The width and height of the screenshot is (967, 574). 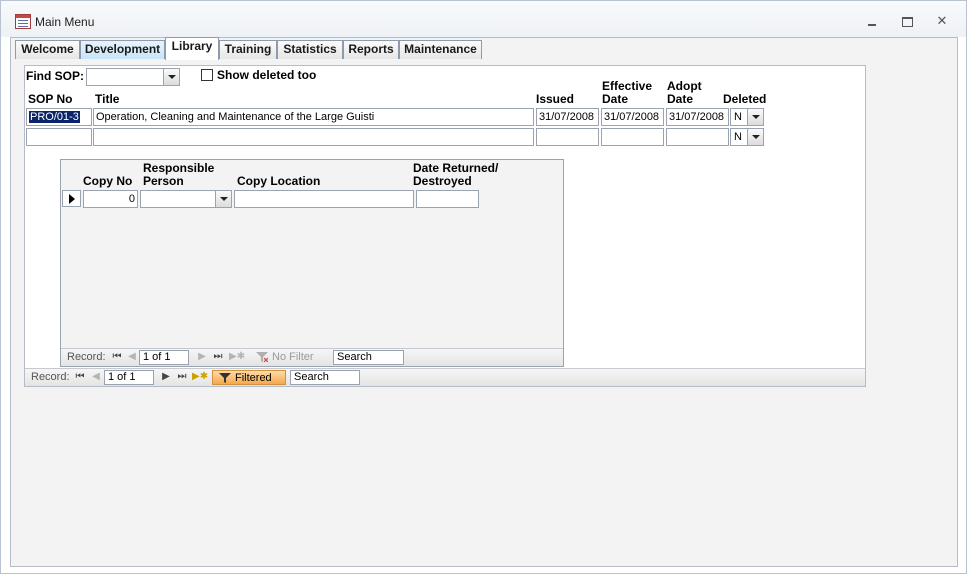 What do you see at coordinates (555, 99) in the screenshot?
I see `col-issued: Issued` at bounding box center [555, 99].